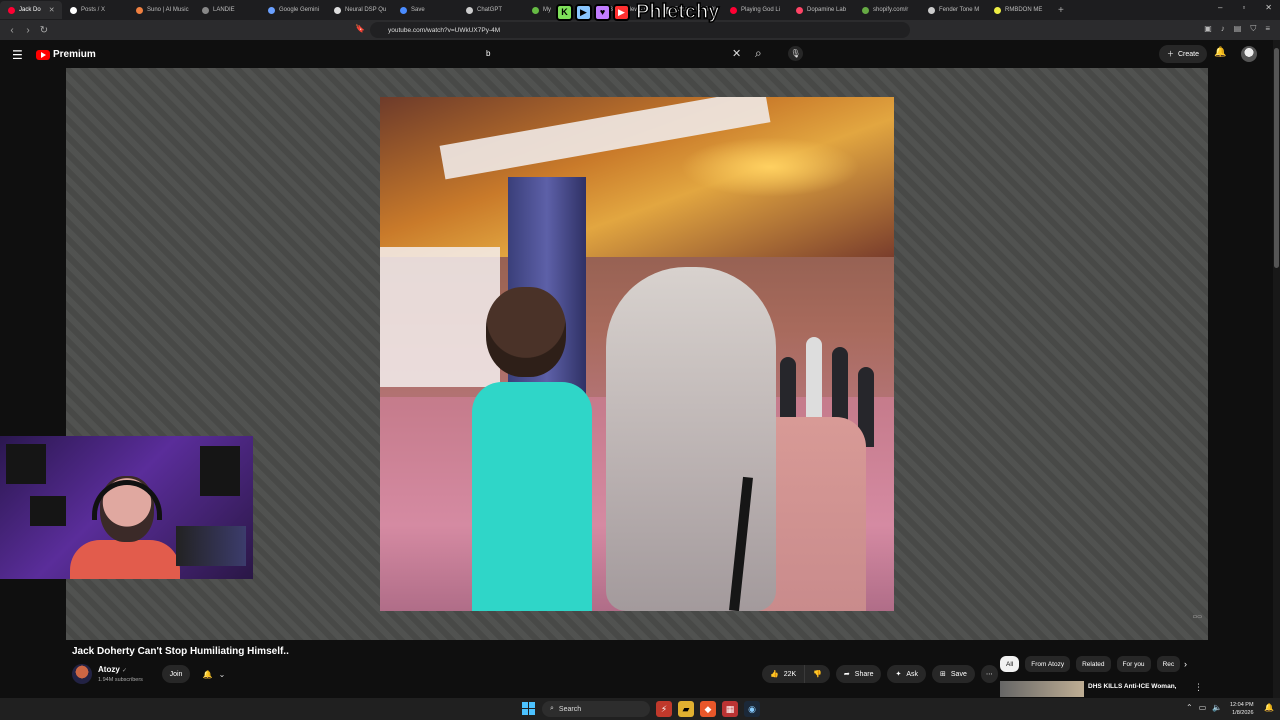 The width and height of the screenshot is (1280, 720). Describe the element at coordinates (1217, 707) in the screenshot. I see `volume-icon: 🔈` at that location.